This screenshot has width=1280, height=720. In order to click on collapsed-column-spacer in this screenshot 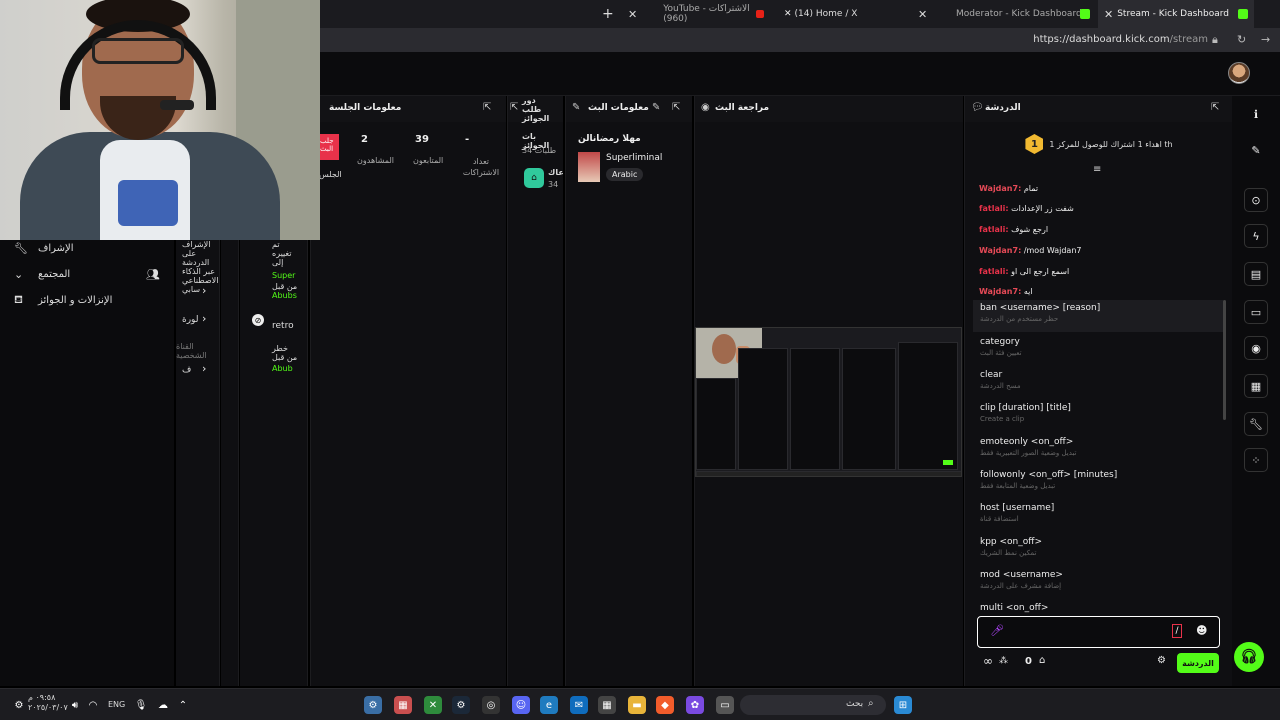, I will do `click(230, 463)`.